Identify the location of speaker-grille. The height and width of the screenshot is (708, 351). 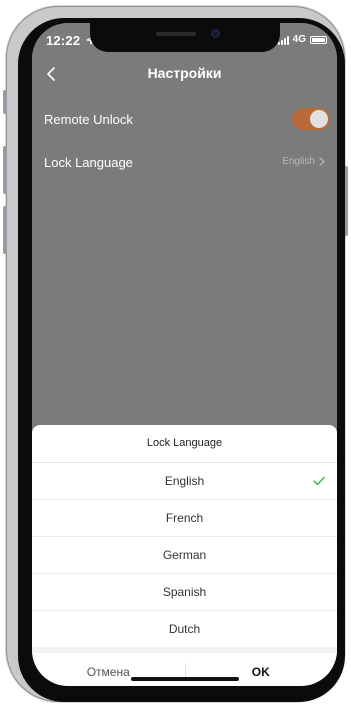
(176, 34).